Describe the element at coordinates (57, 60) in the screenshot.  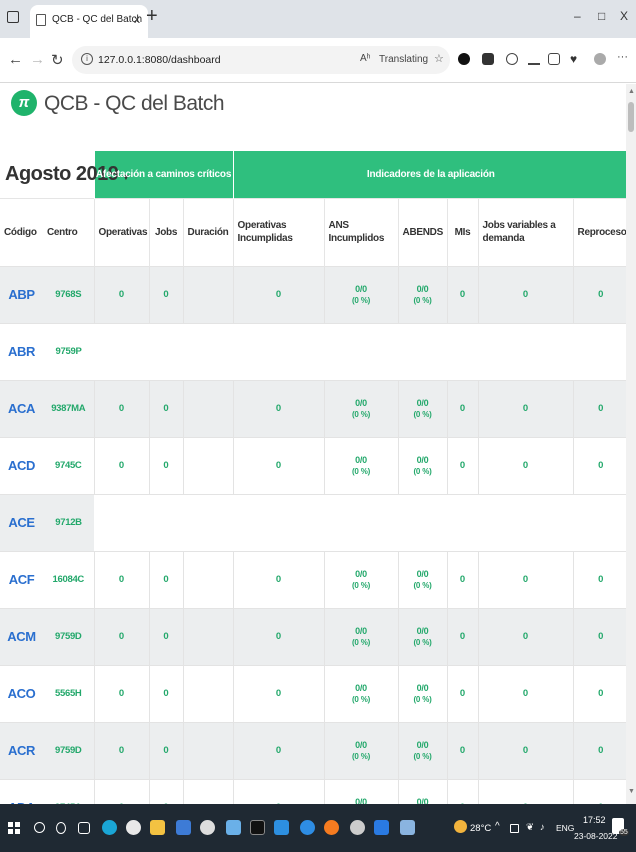
I see `refresh-icon: ↻` at that location.